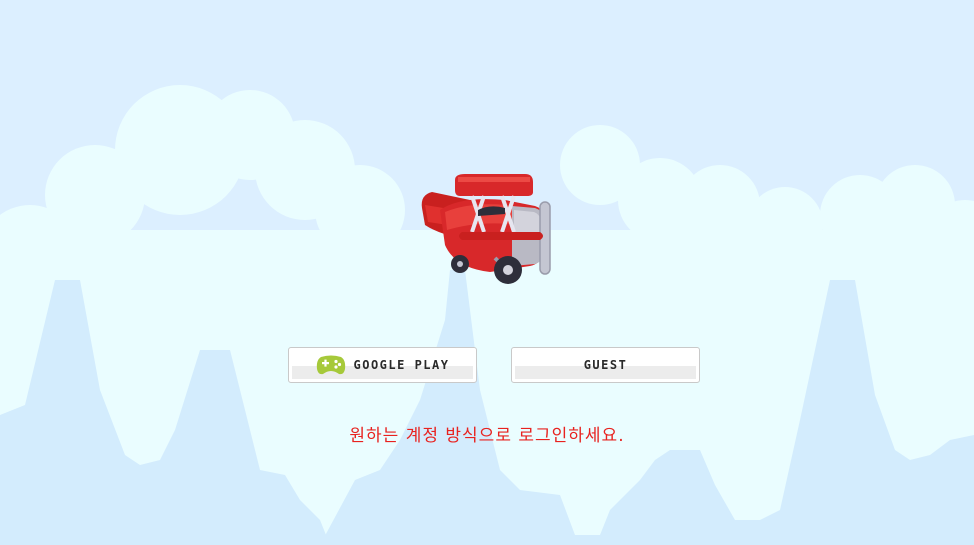  I want to click on google-play-login-button: GOOGLE PLAY, so click(382, 365).